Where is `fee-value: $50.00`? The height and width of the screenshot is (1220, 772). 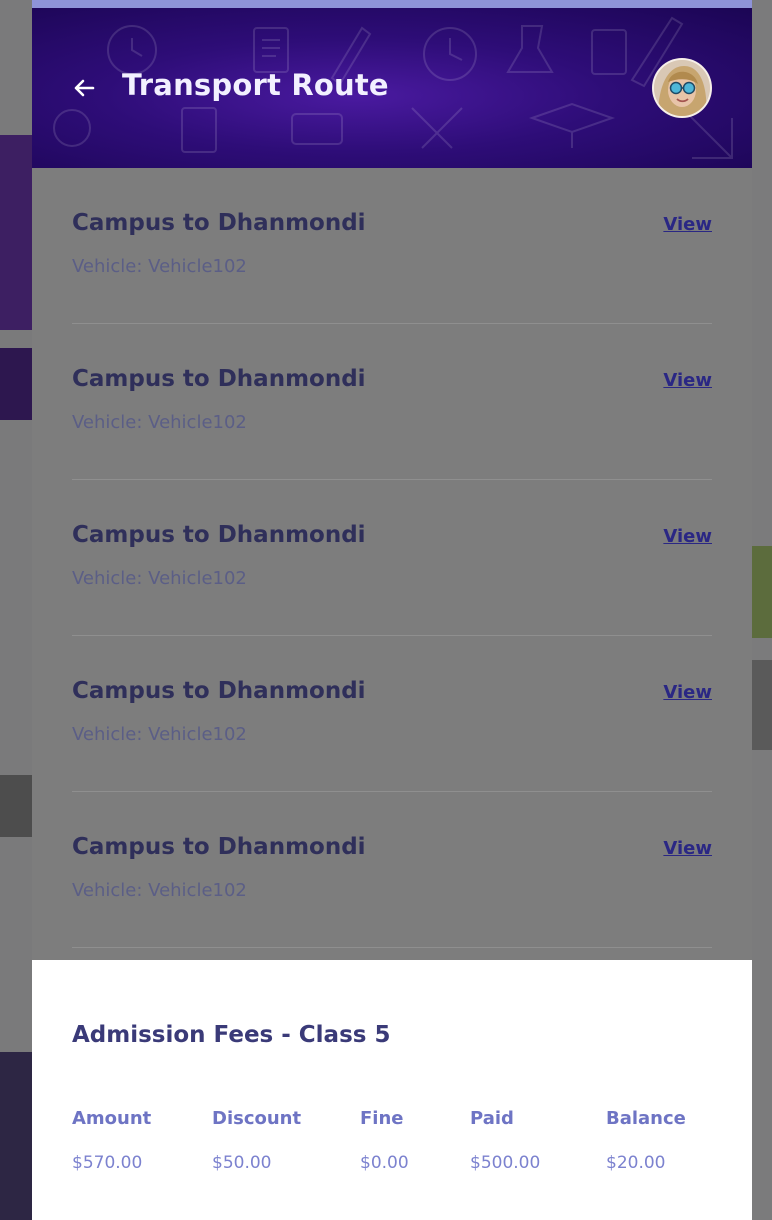
fee-value: $50.00 is located at coordinates (242, 1163).